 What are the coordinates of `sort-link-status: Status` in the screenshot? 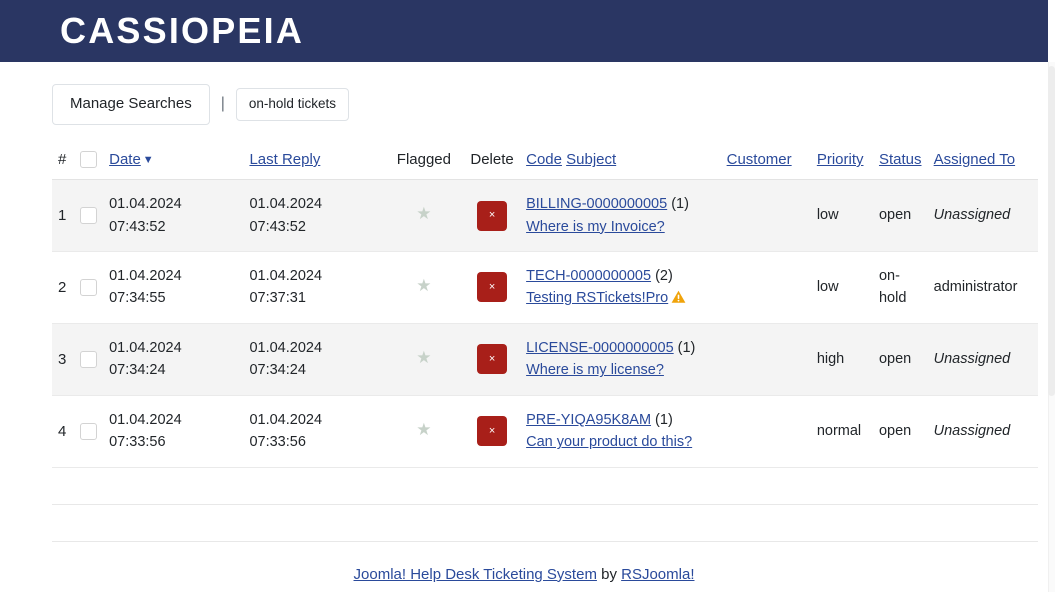 It's located at (900, 159).